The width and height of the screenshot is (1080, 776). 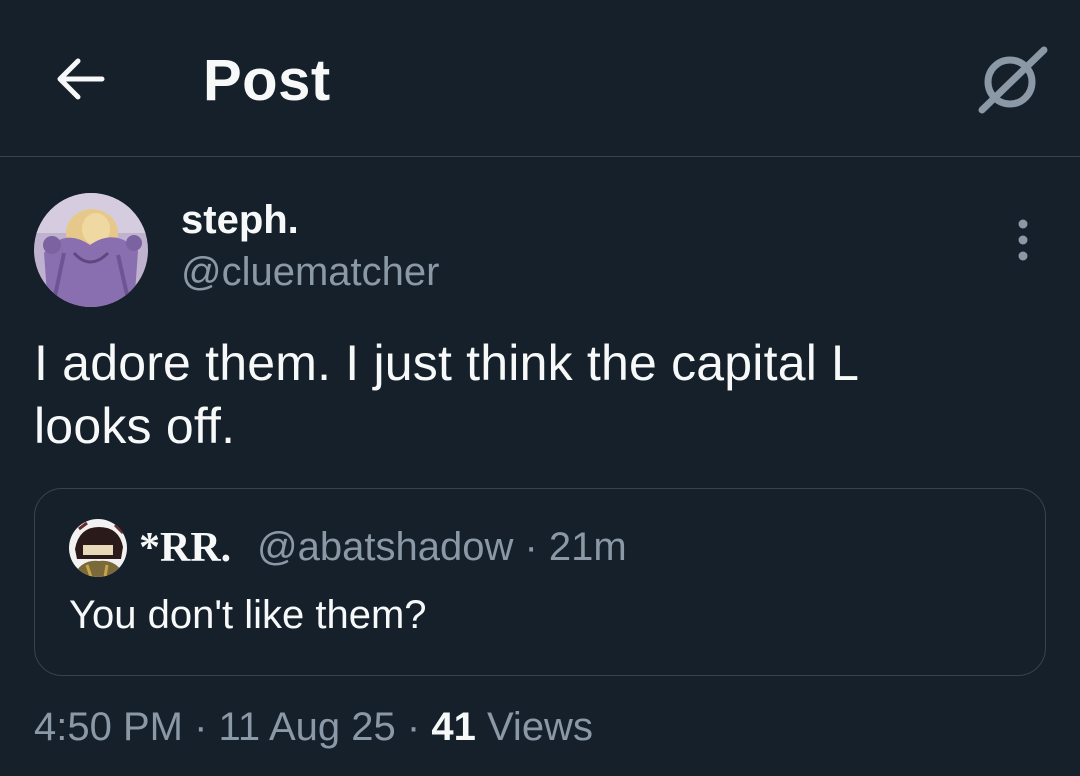 I want to click on tweet-text-line: looks off., so click(x=135, y=426).